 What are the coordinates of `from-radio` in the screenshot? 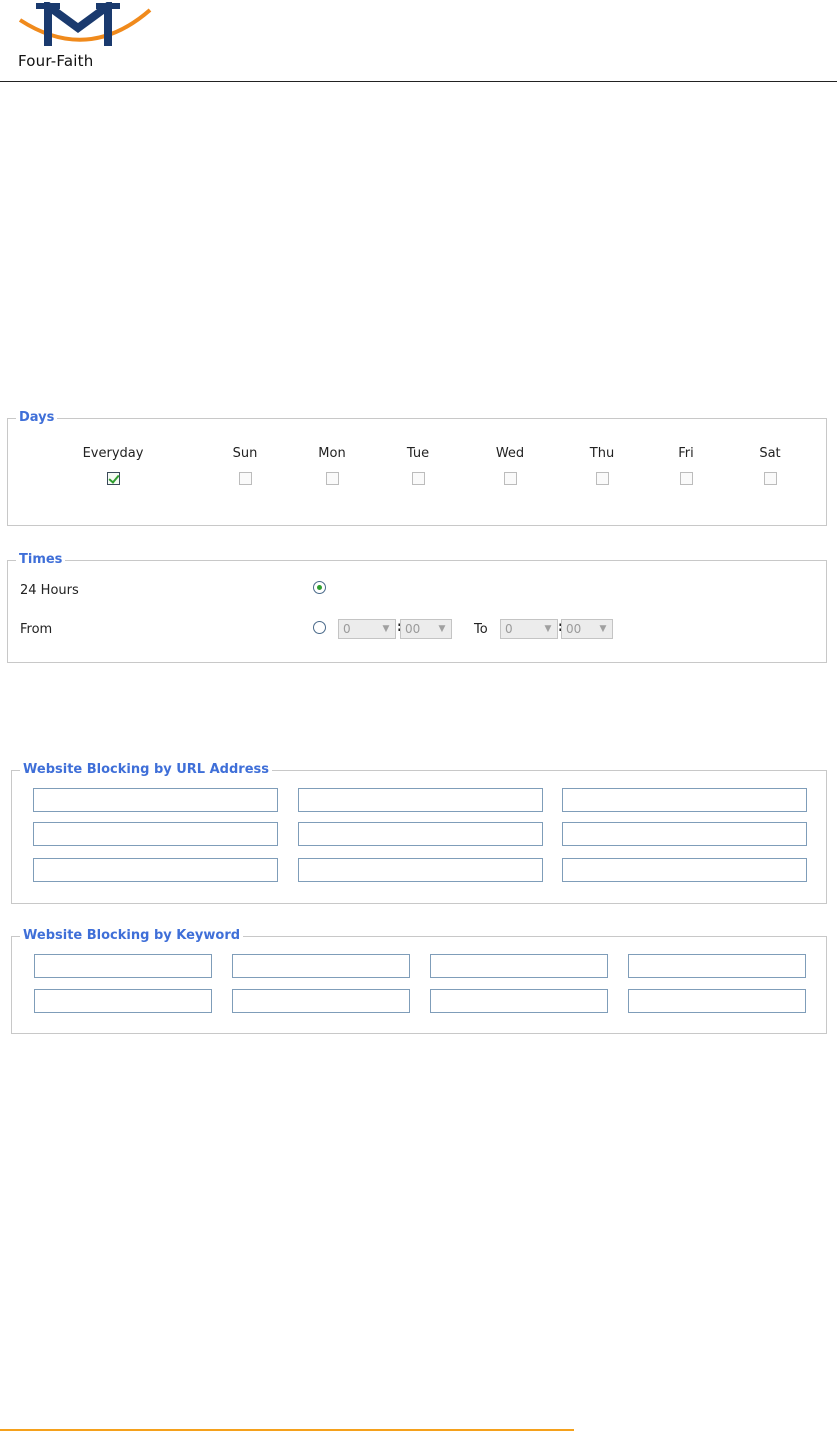 It's located at (319, 627).